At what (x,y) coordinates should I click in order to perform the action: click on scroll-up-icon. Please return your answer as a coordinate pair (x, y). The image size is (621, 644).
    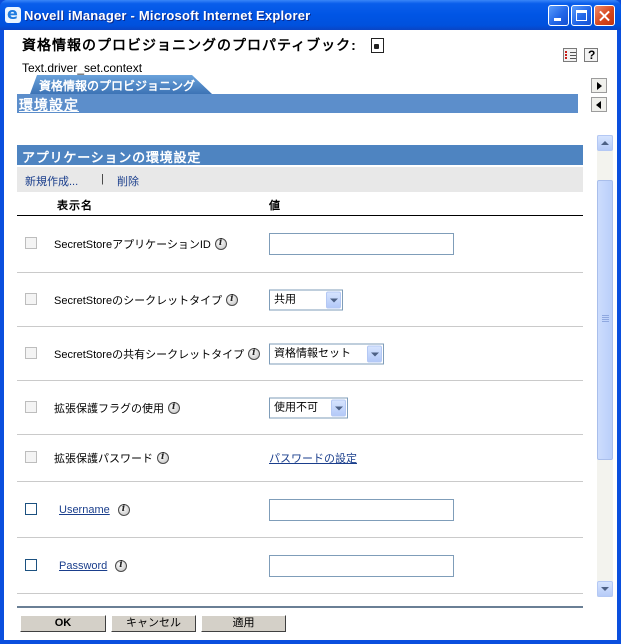
    Looking at the image, I should click on (605, 143).